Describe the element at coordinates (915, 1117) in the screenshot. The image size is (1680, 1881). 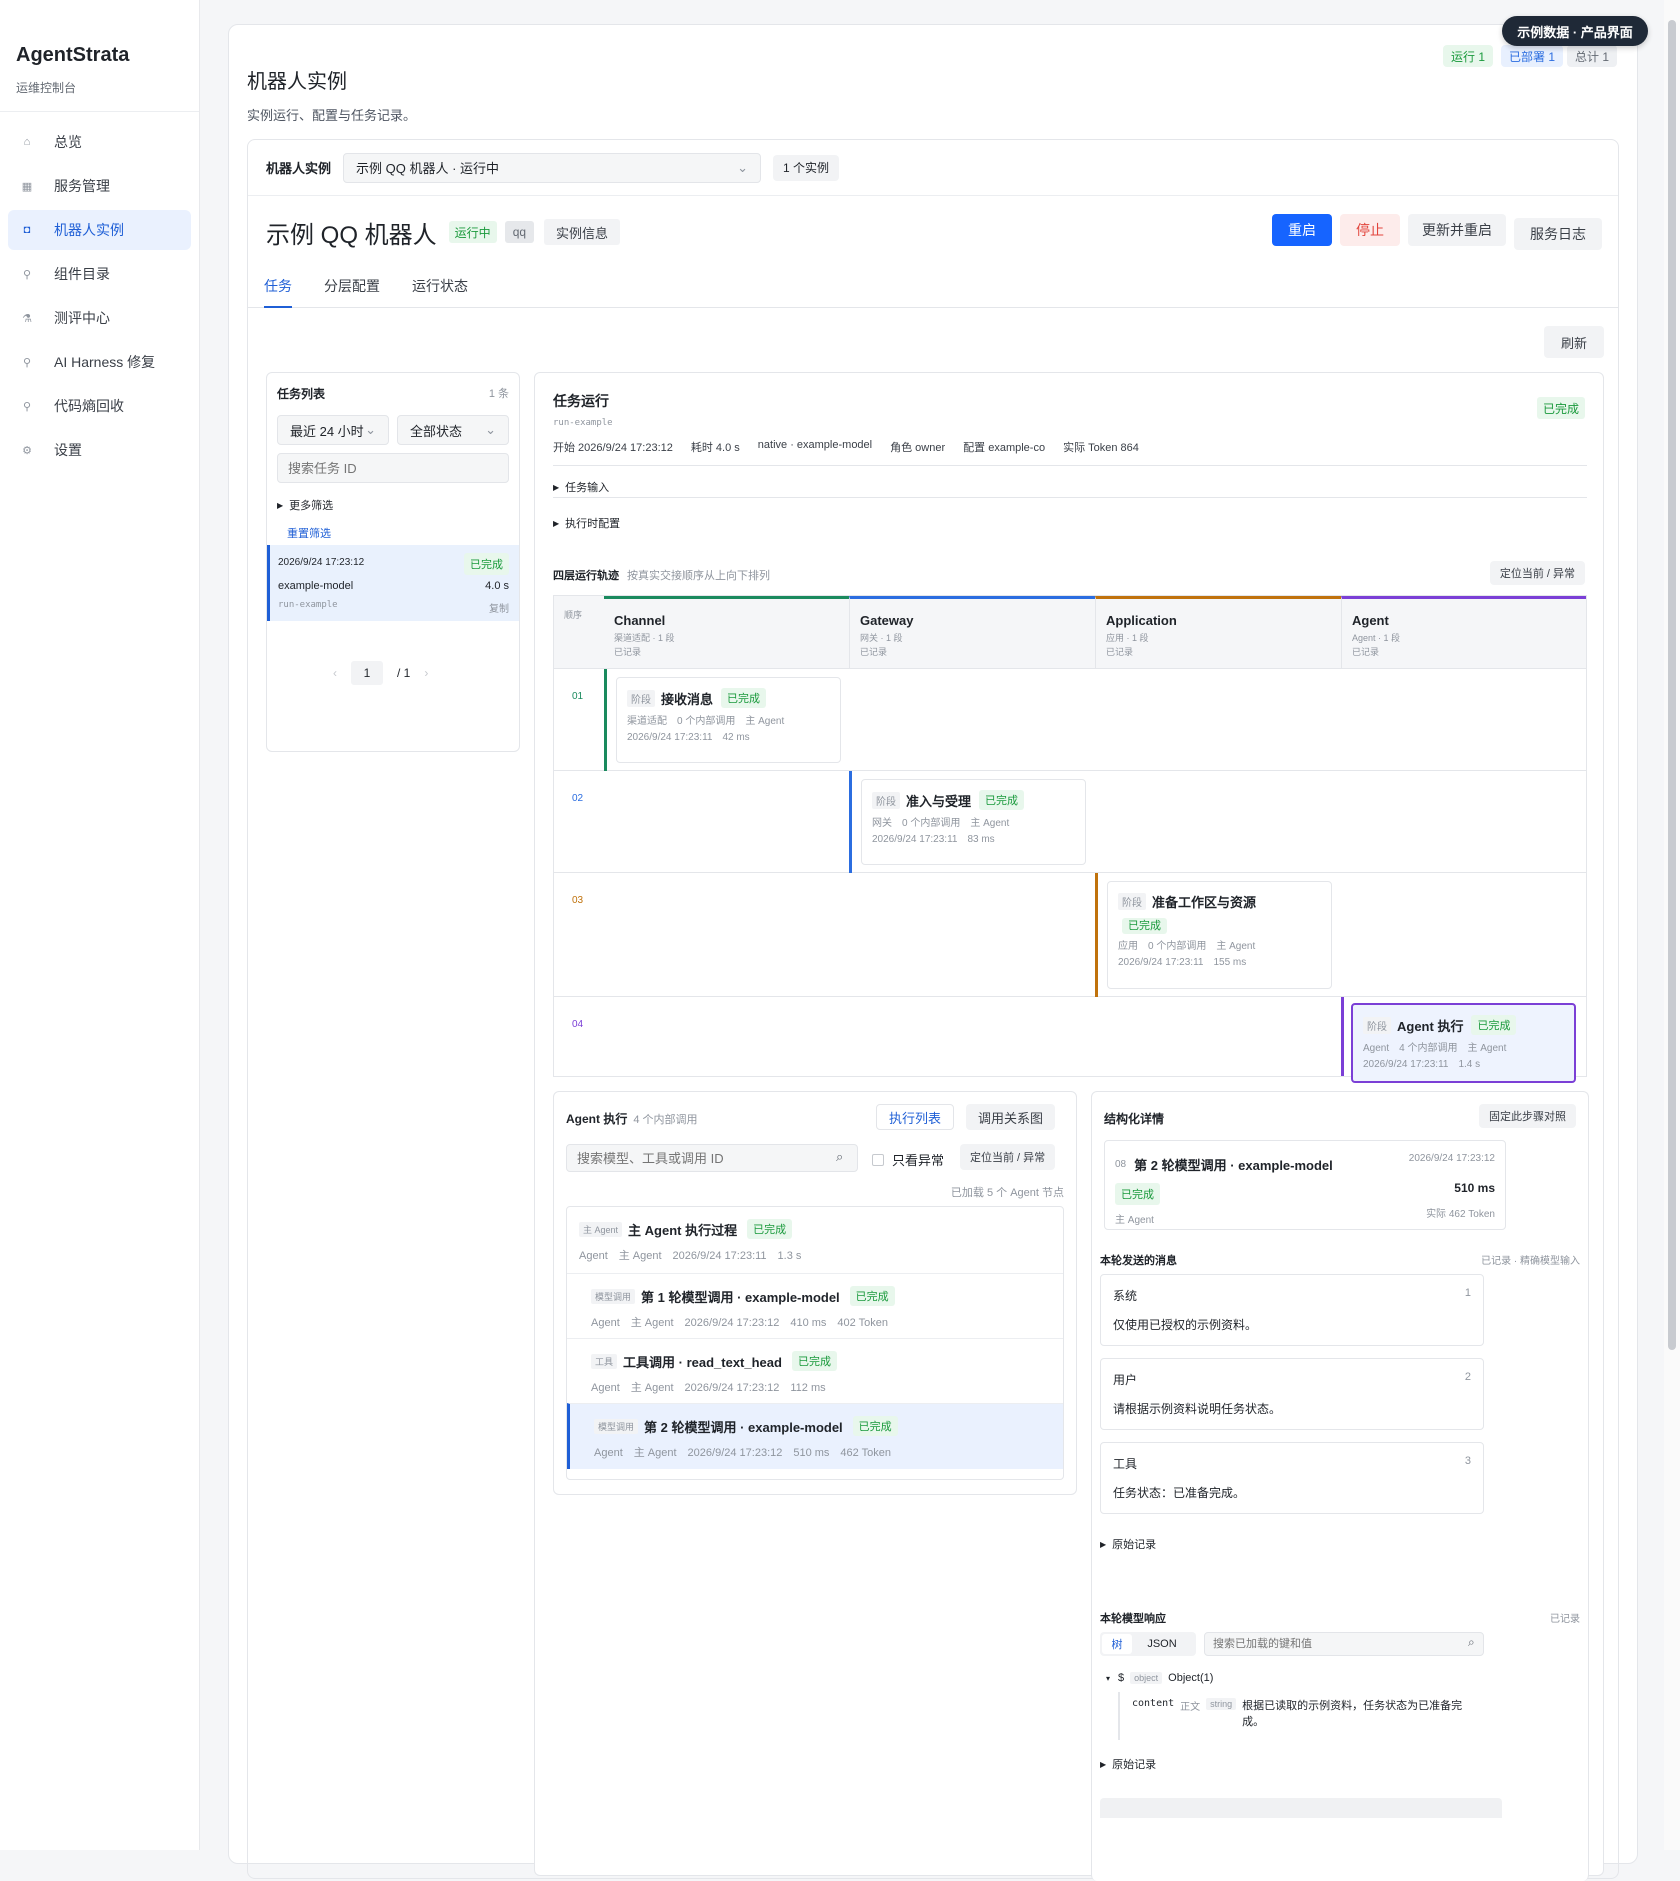
I see `view-list-button: 执行列表` at that location.